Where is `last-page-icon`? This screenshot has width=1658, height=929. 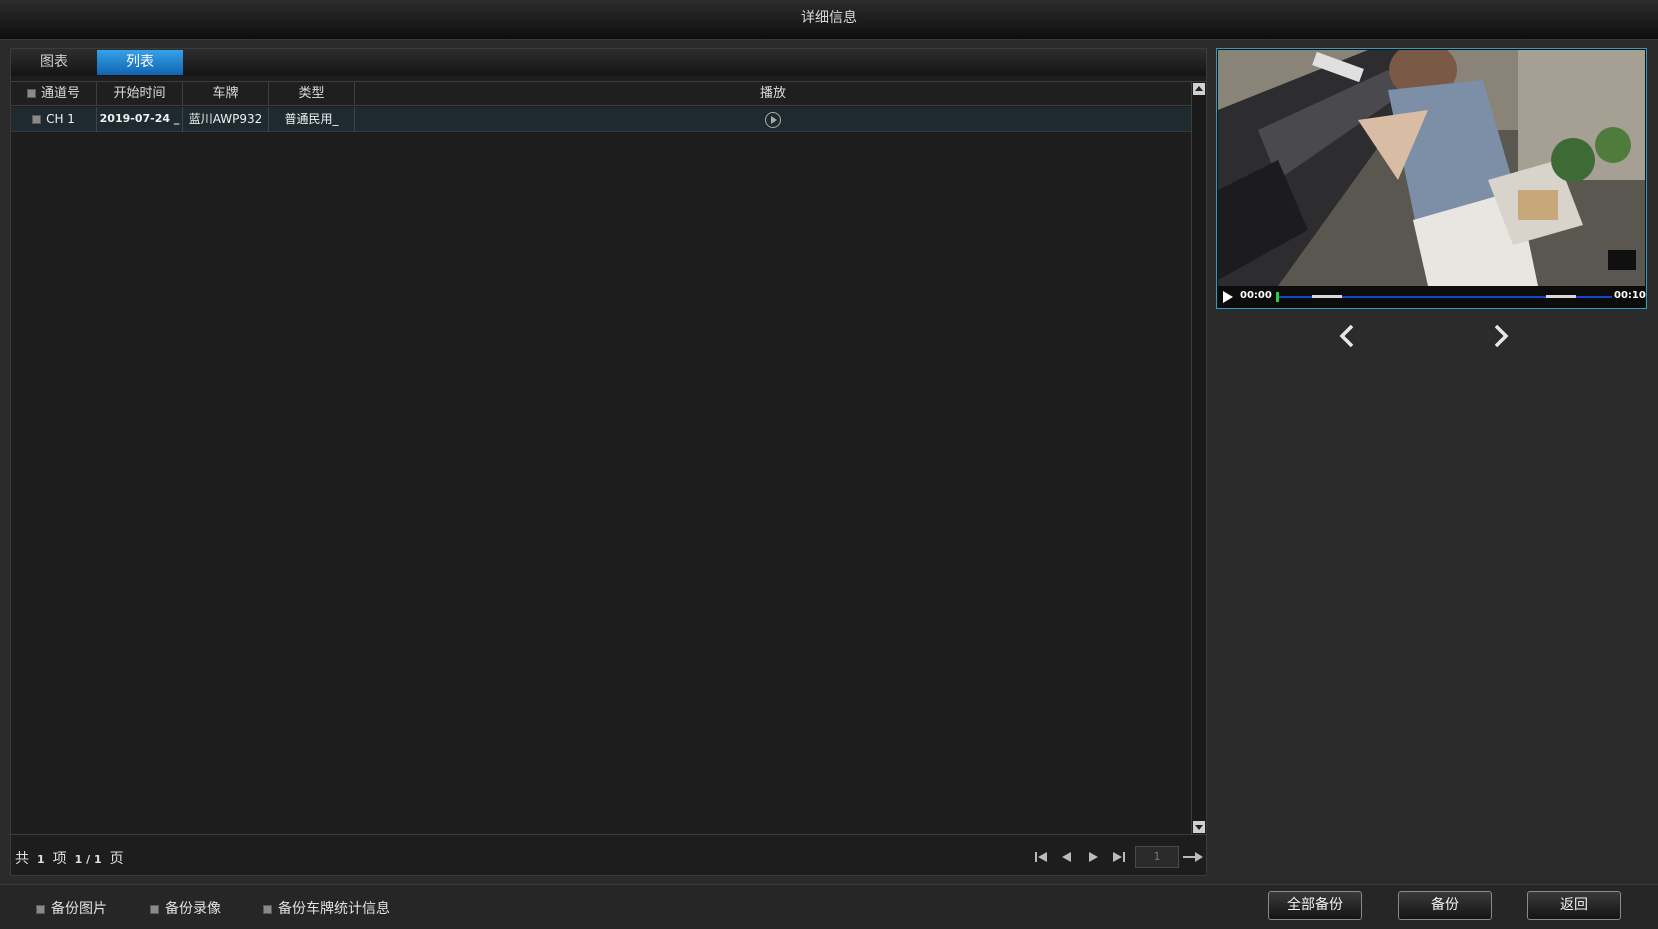 last-page-icon is located at coordinates (1119, 857).